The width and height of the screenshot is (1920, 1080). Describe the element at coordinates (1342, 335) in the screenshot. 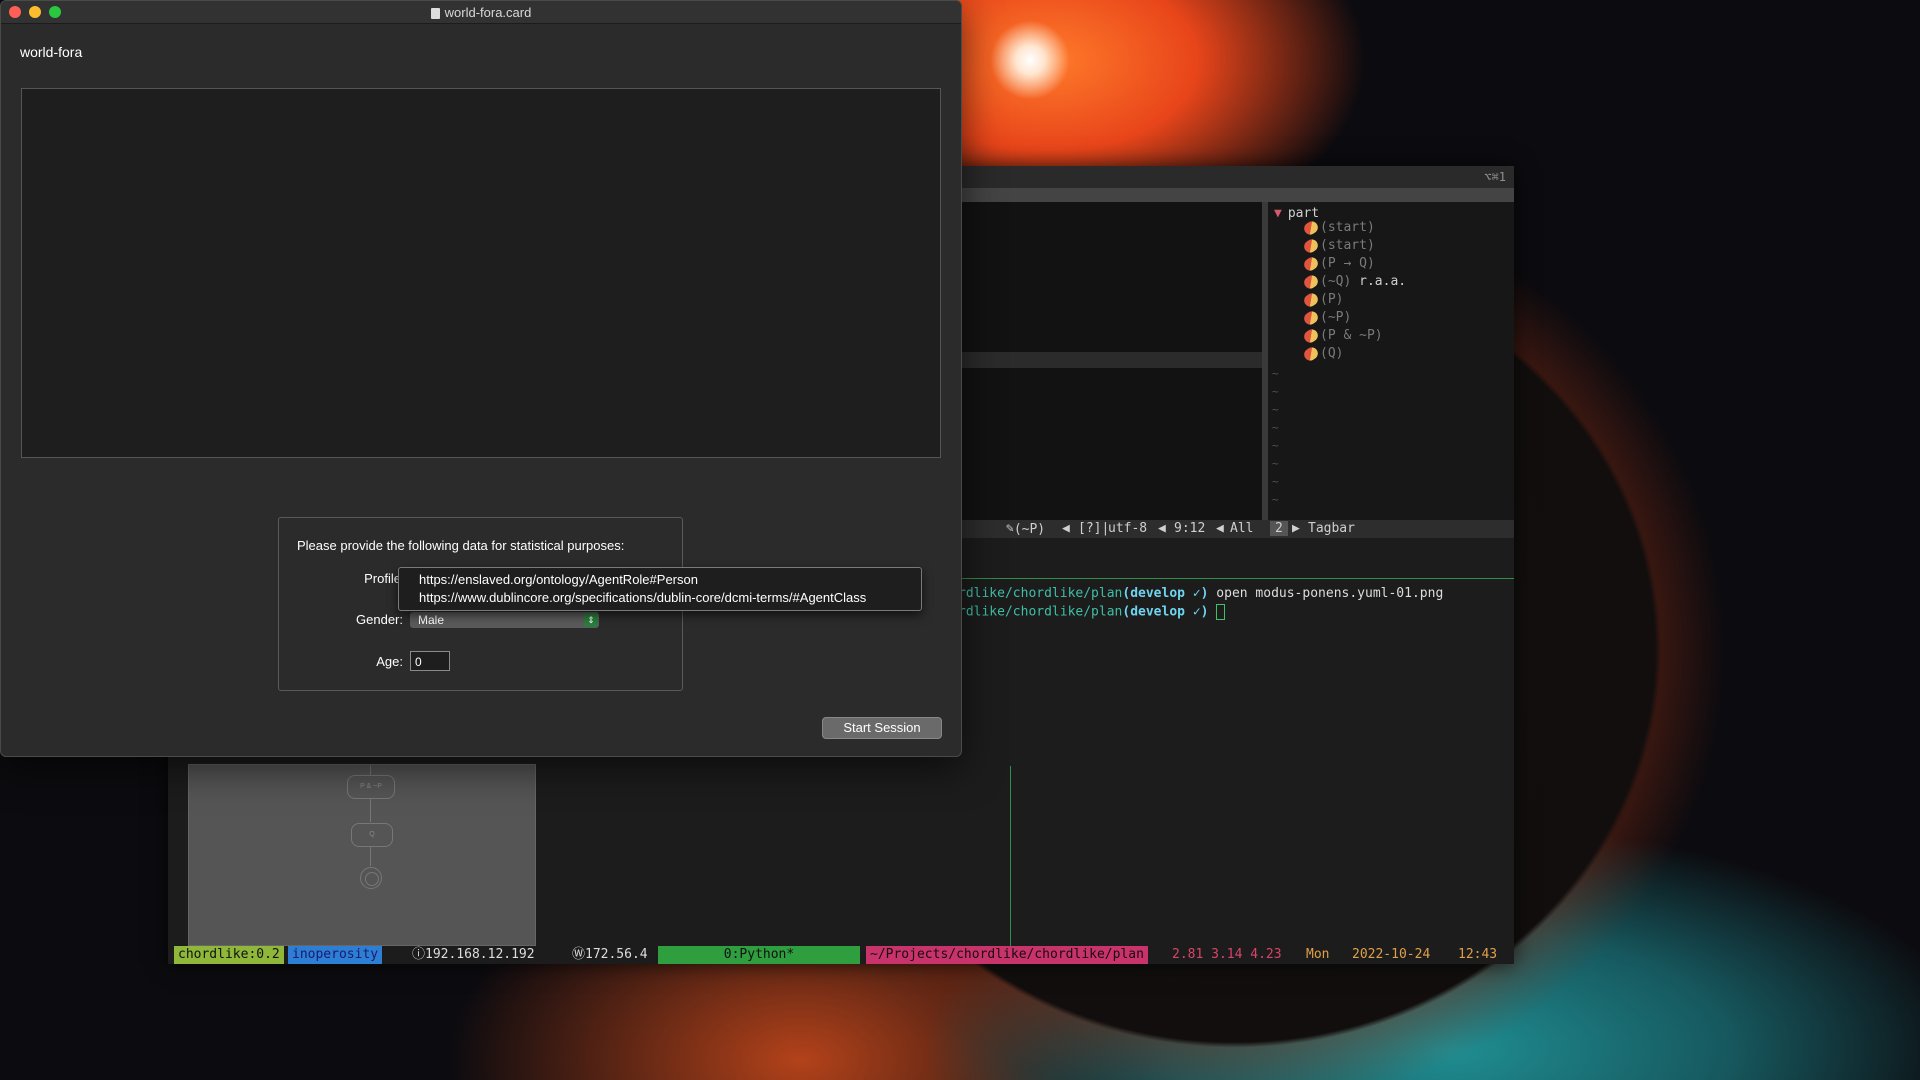

I see `tagbar-item: (P & ~P)` at that location.